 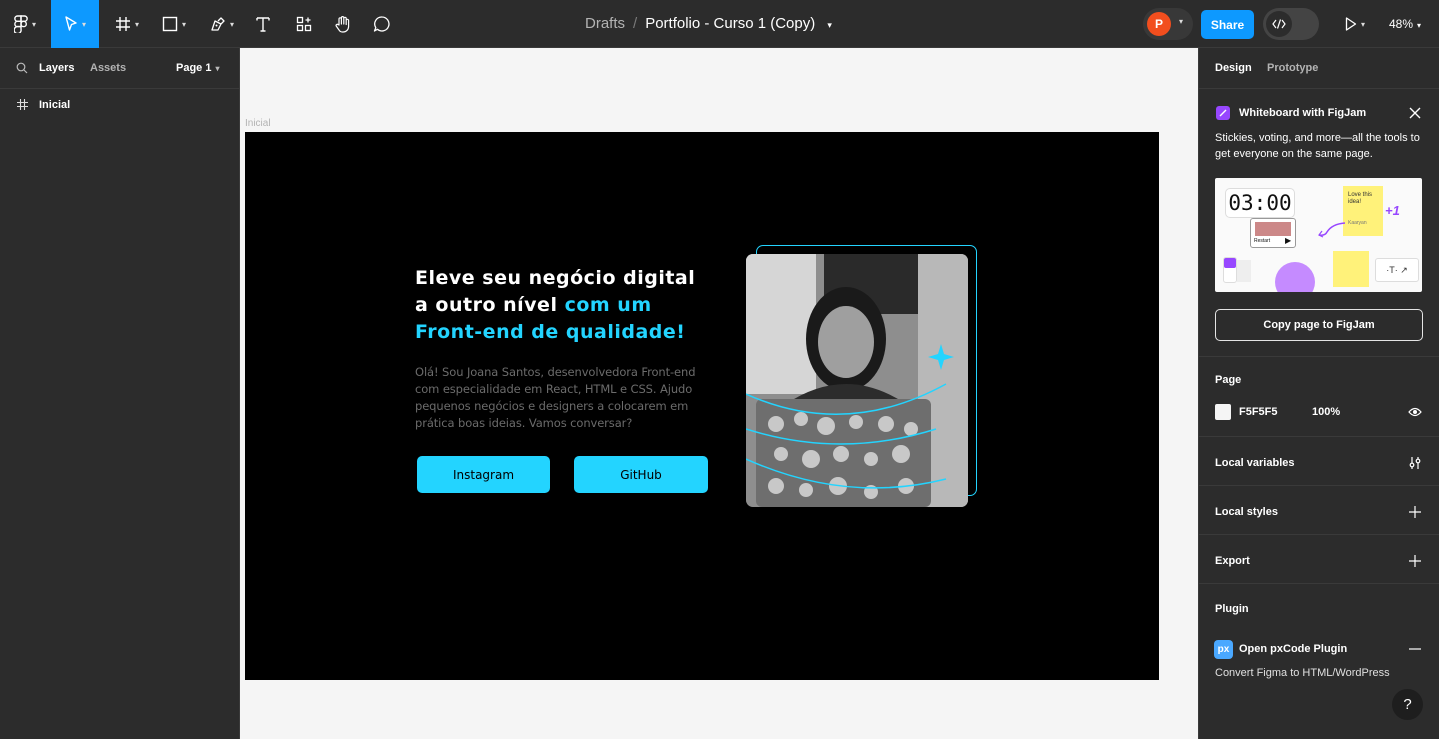 What do you see at coordinates (22, 104) in the screenshot?
I see `frame-icon` at bounding box center [22, 104].